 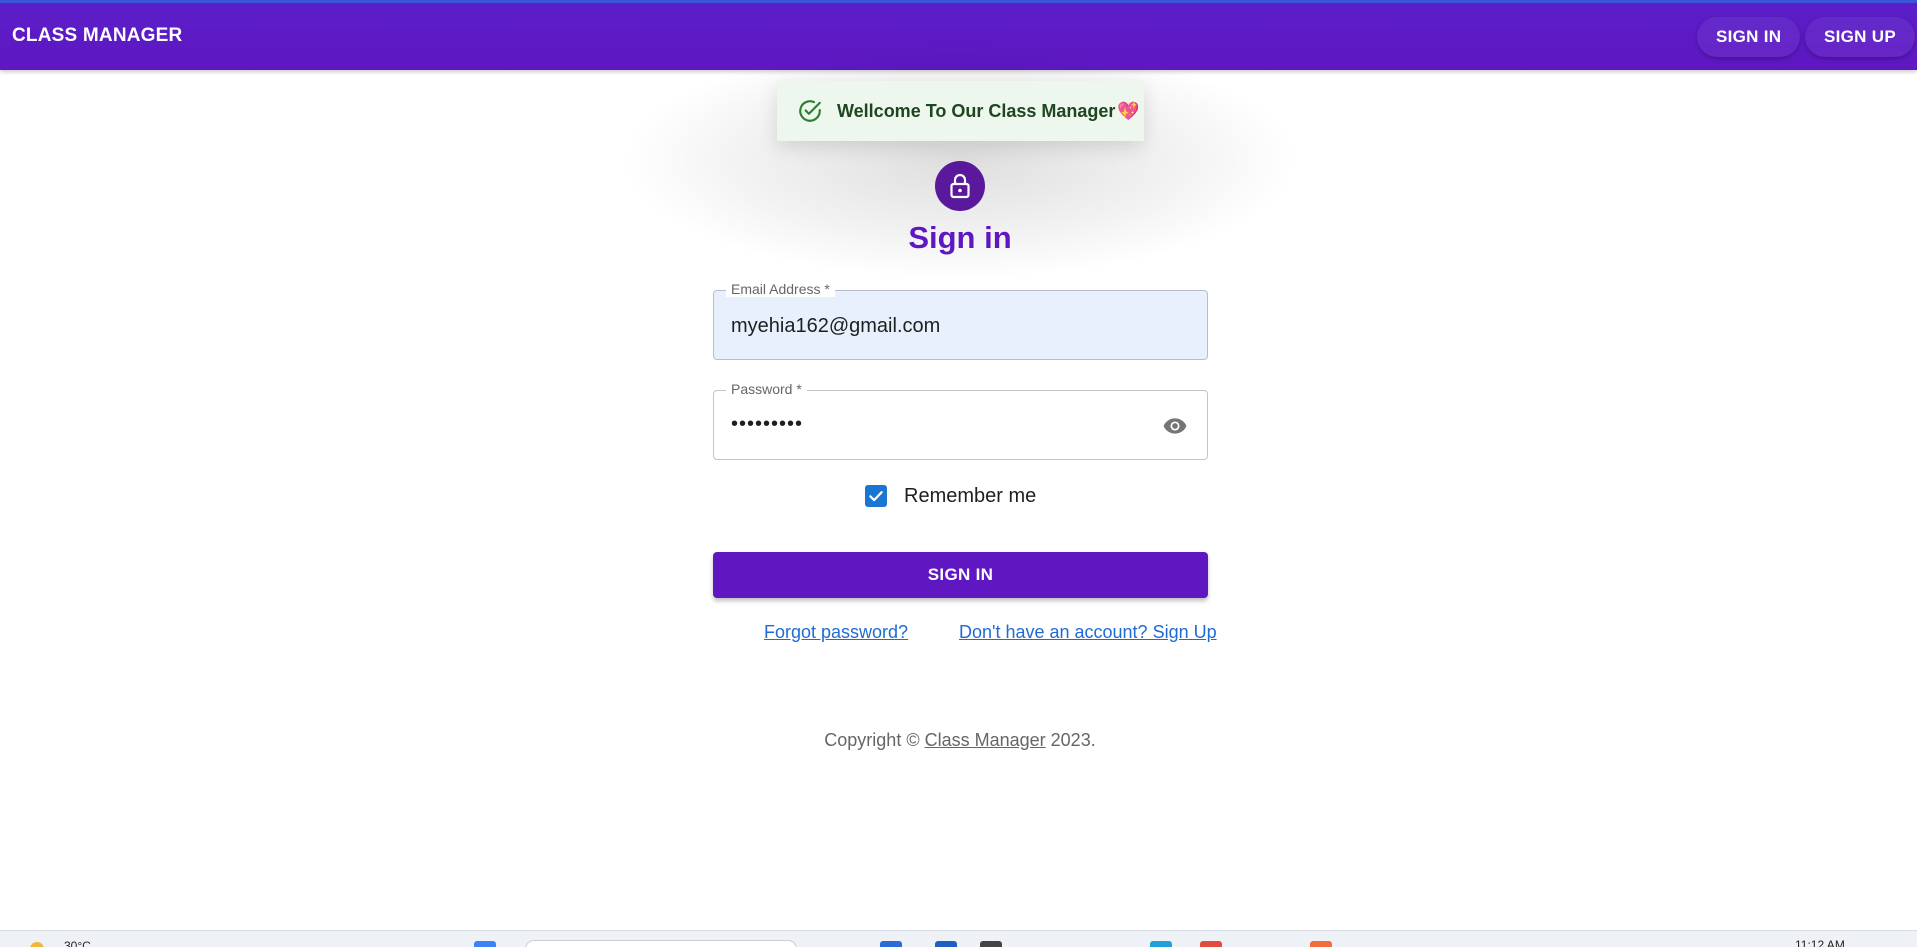 What do you see at coordinates (1211, 944) in the screenshot?
I see `chrome-icon` at bounding box center [1211, 944].